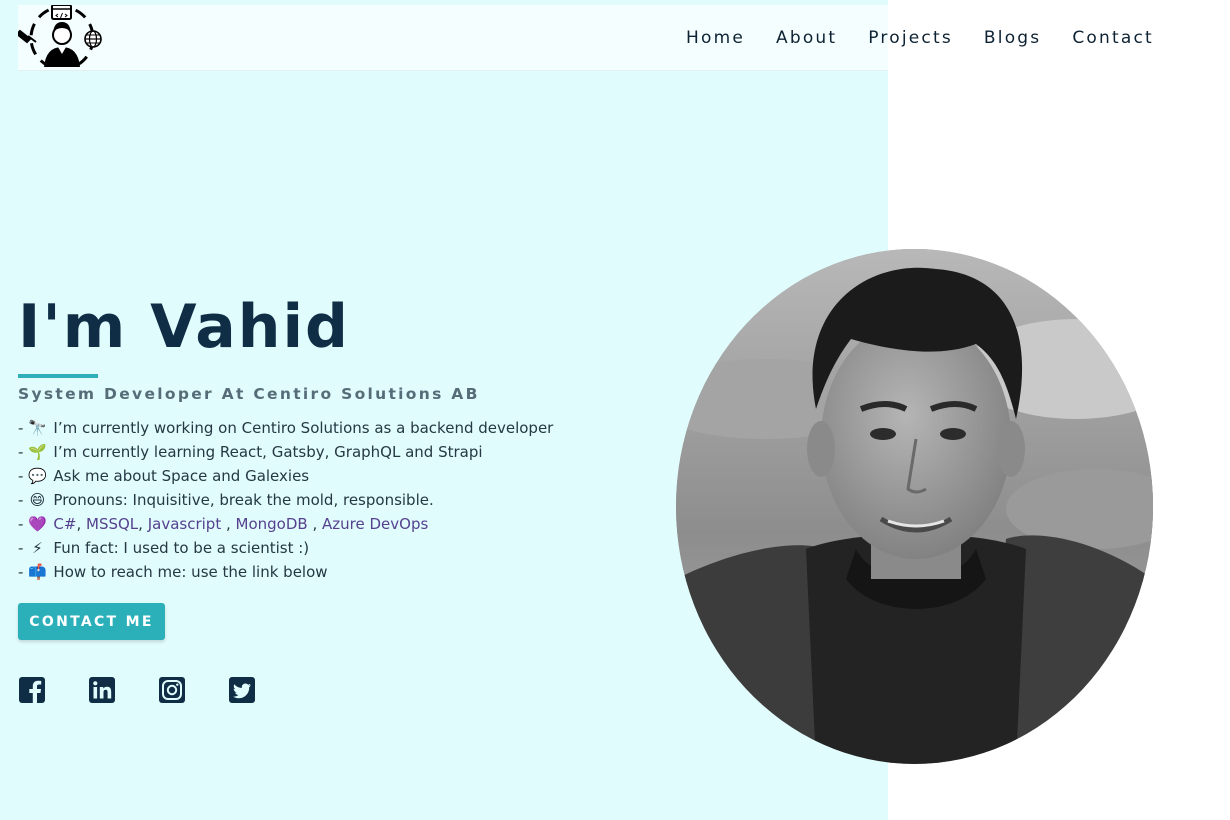 Image resolution: width=1230 pixels, height=820 pixels. Describe the element at coordinates (37, 428) in the screenshot. I see `telescope-icon: 🔭` at that location.